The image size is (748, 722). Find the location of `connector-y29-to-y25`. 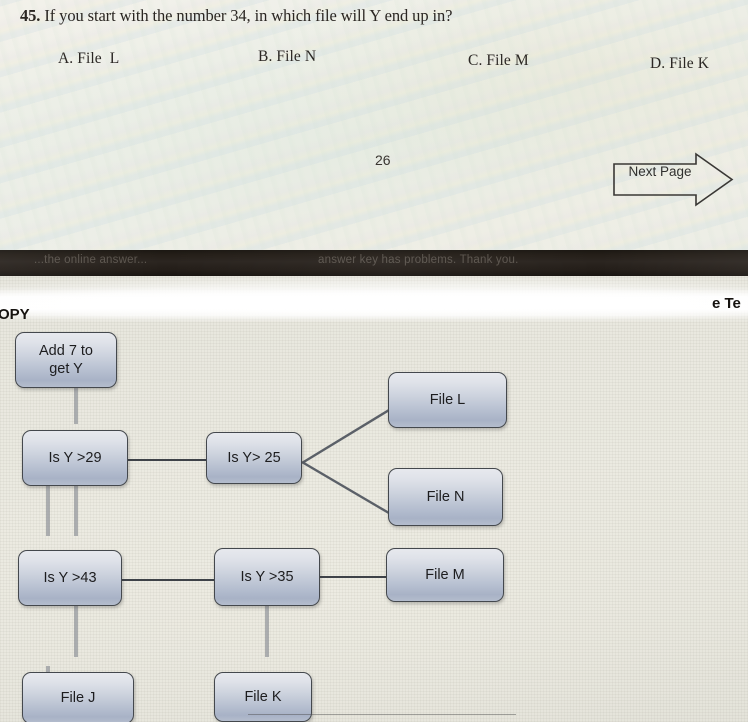

connector-y29-to-y25 is located at coordinates (169, 460).